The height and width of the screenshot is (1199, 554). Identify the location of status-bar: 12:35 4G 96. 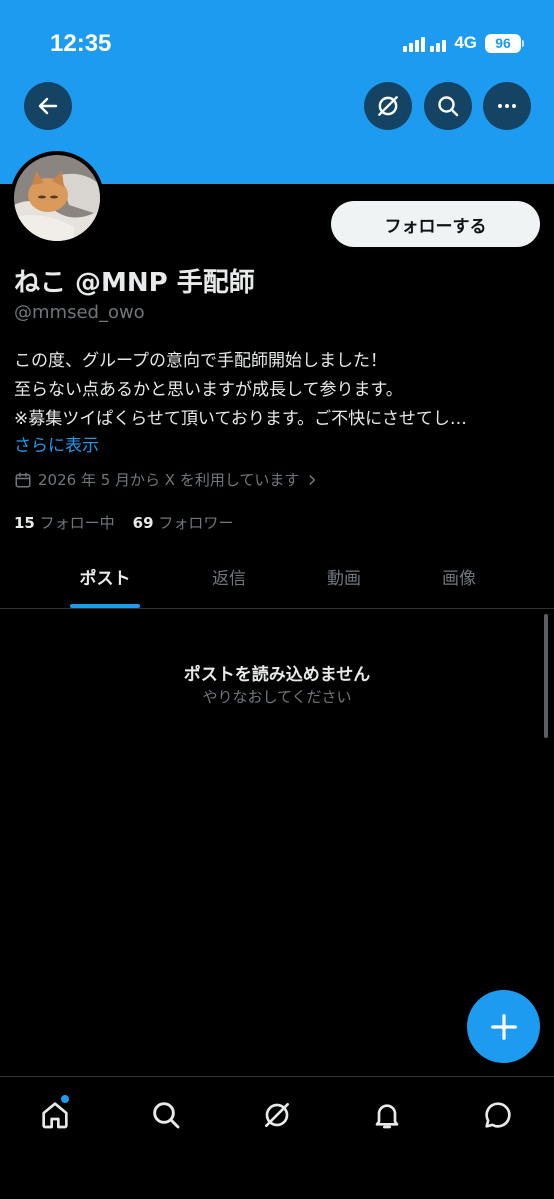
(277, 40).